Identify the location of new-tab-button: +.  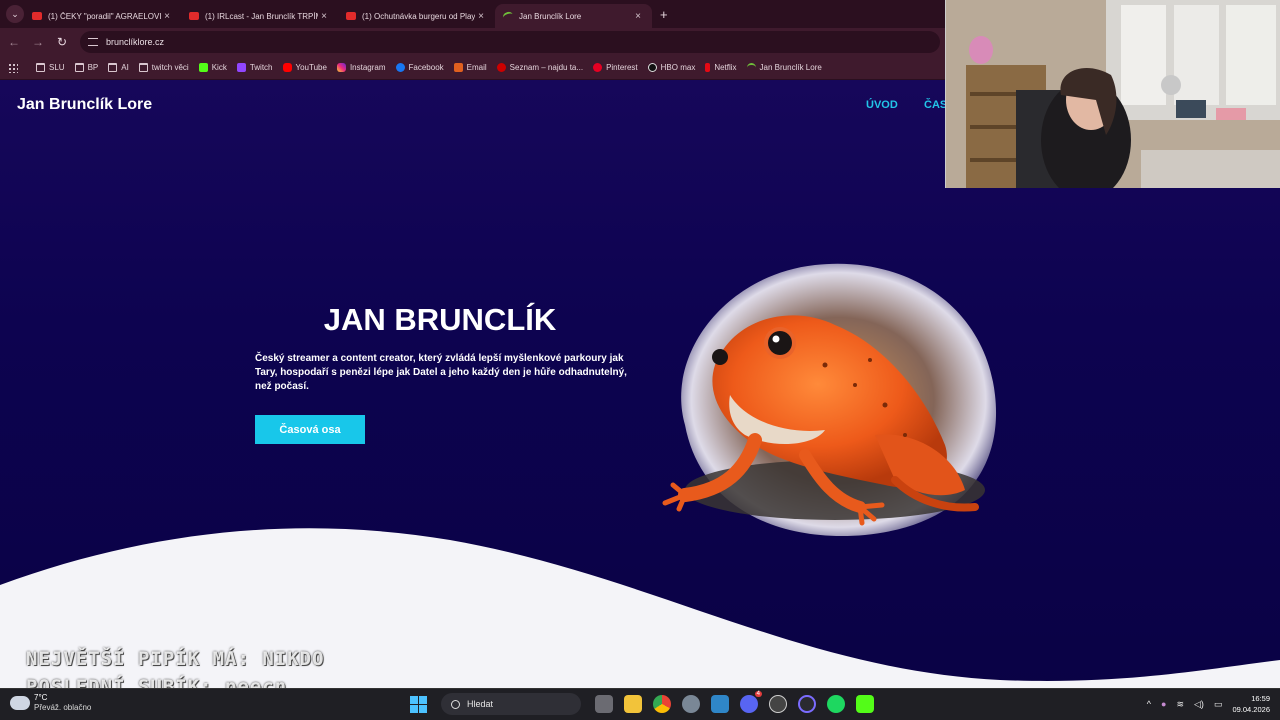
(664, 14).